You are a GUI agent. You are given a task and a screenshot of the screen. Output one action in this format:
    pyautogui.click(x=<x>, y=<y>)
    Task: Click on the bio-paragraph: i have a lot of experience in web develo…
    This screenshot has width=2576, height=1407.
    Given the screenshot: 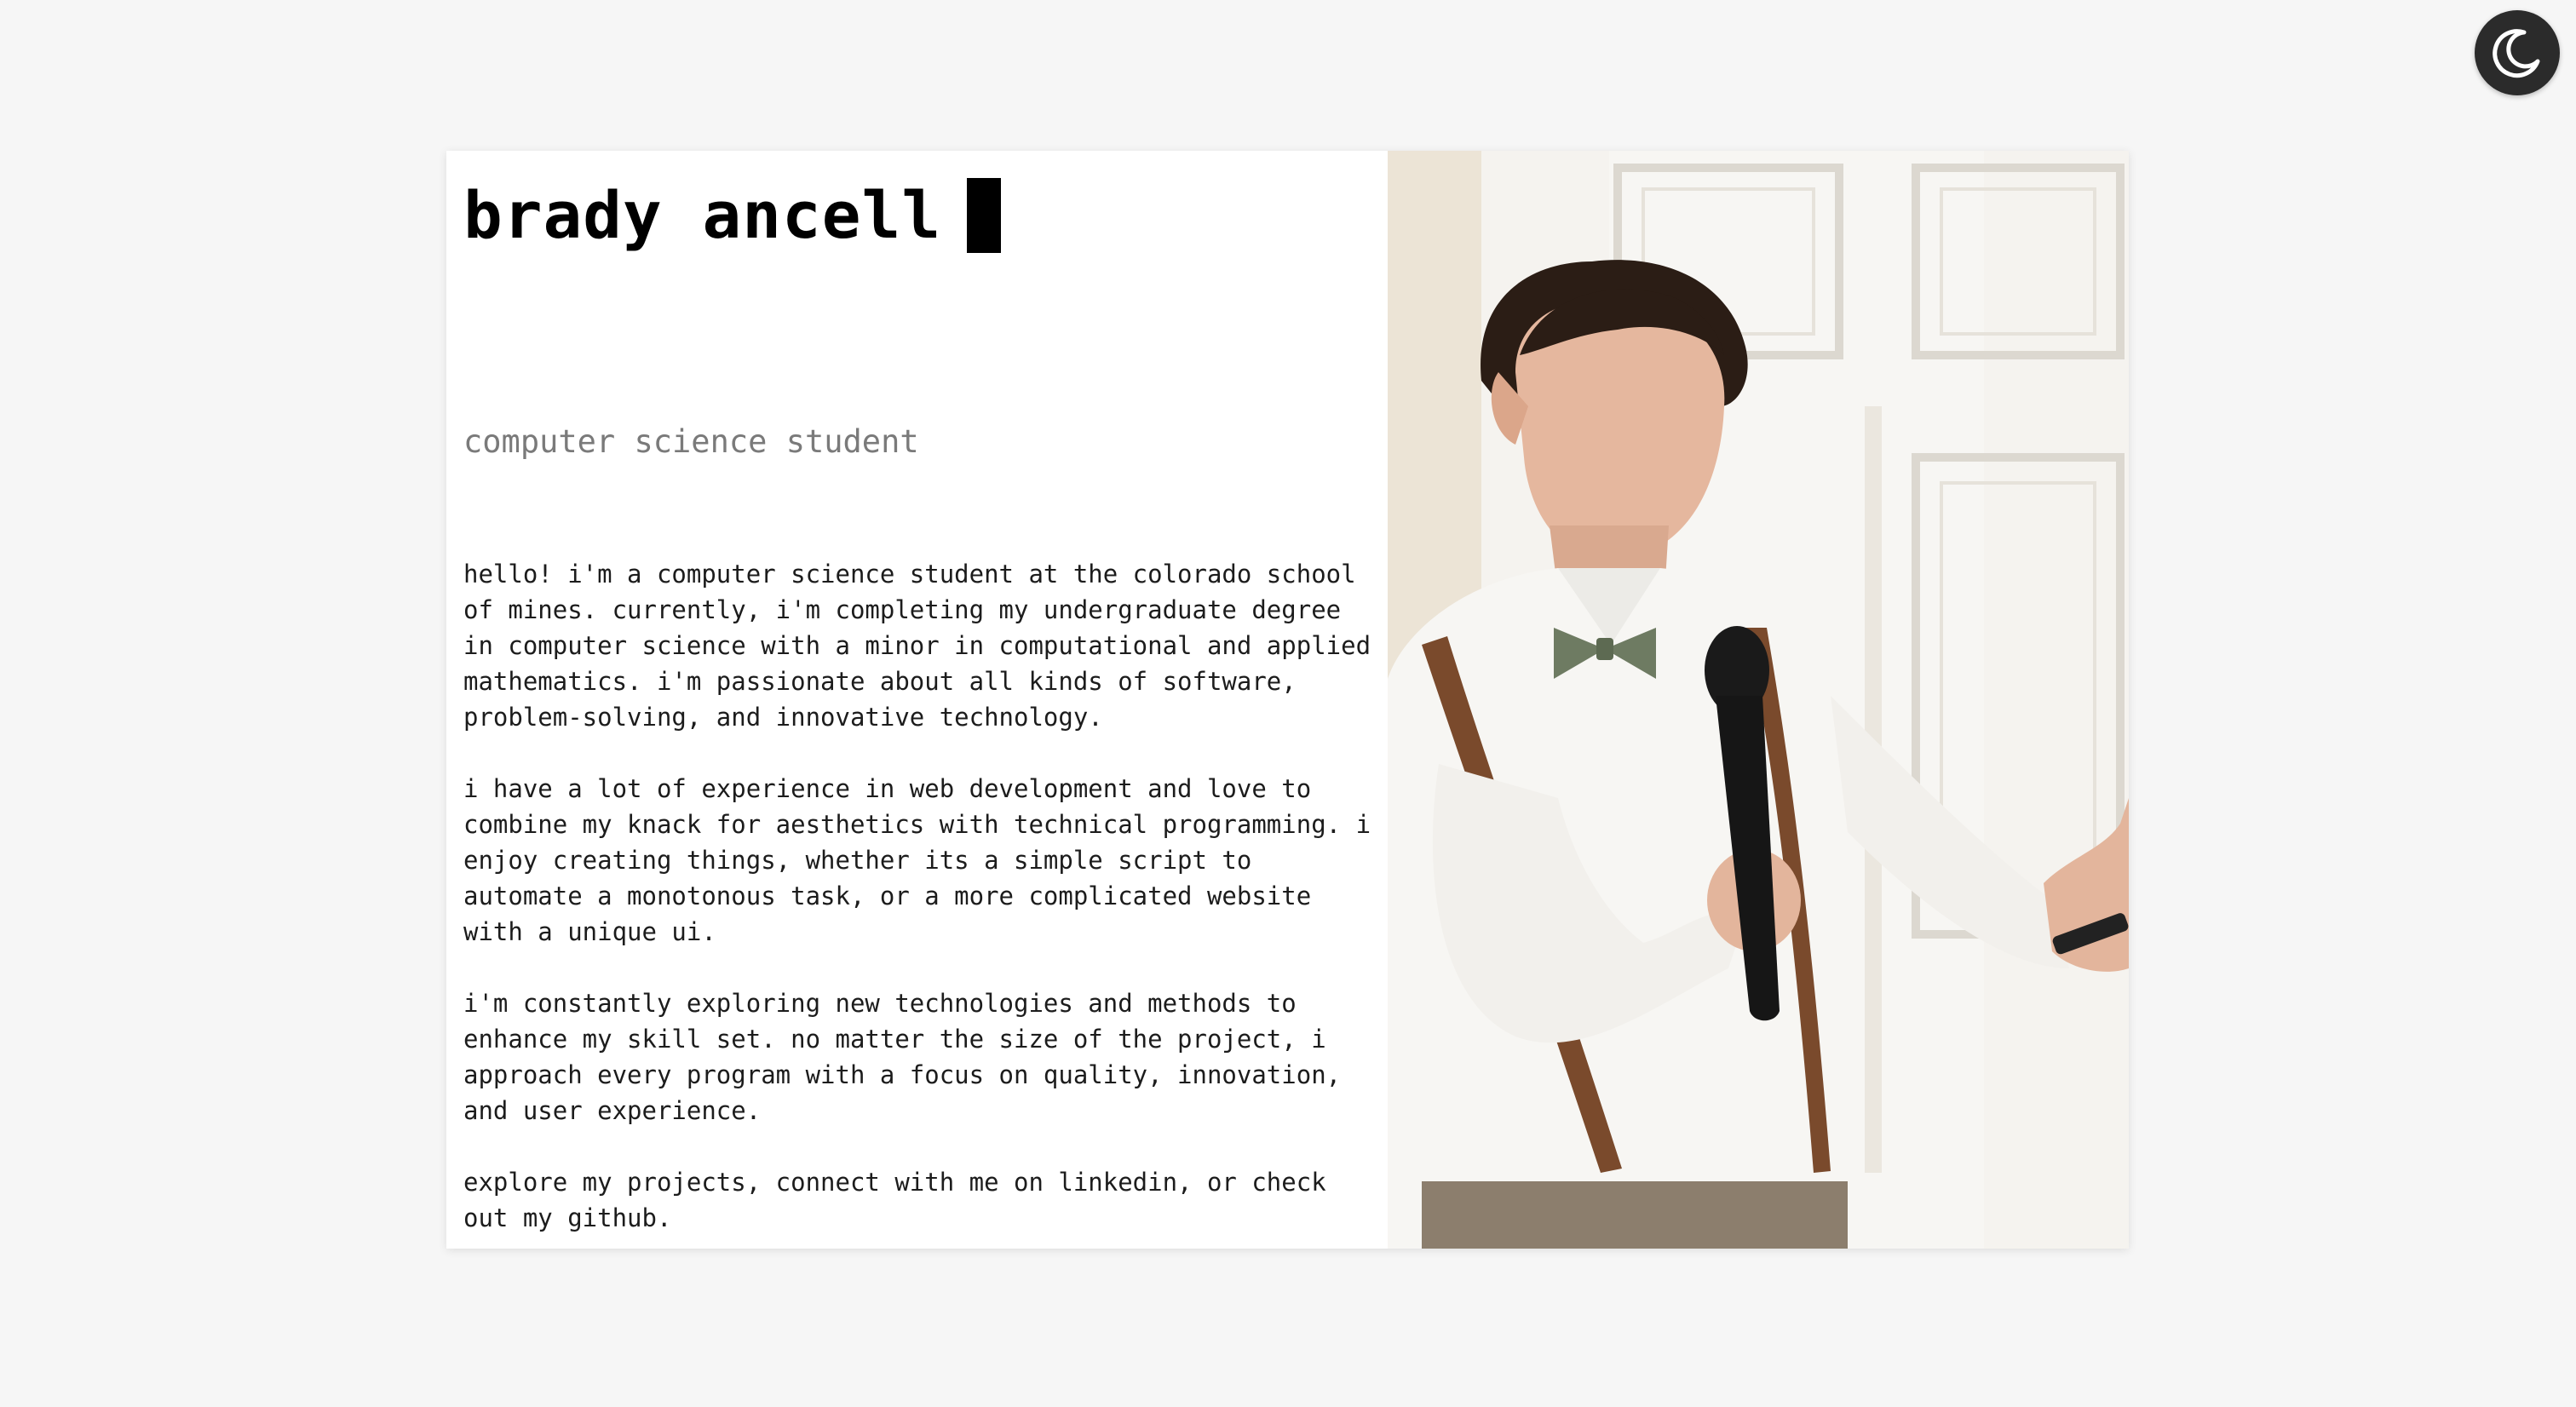 What is the action you would take?
    pyautogui.click(x=917, y=860)
    